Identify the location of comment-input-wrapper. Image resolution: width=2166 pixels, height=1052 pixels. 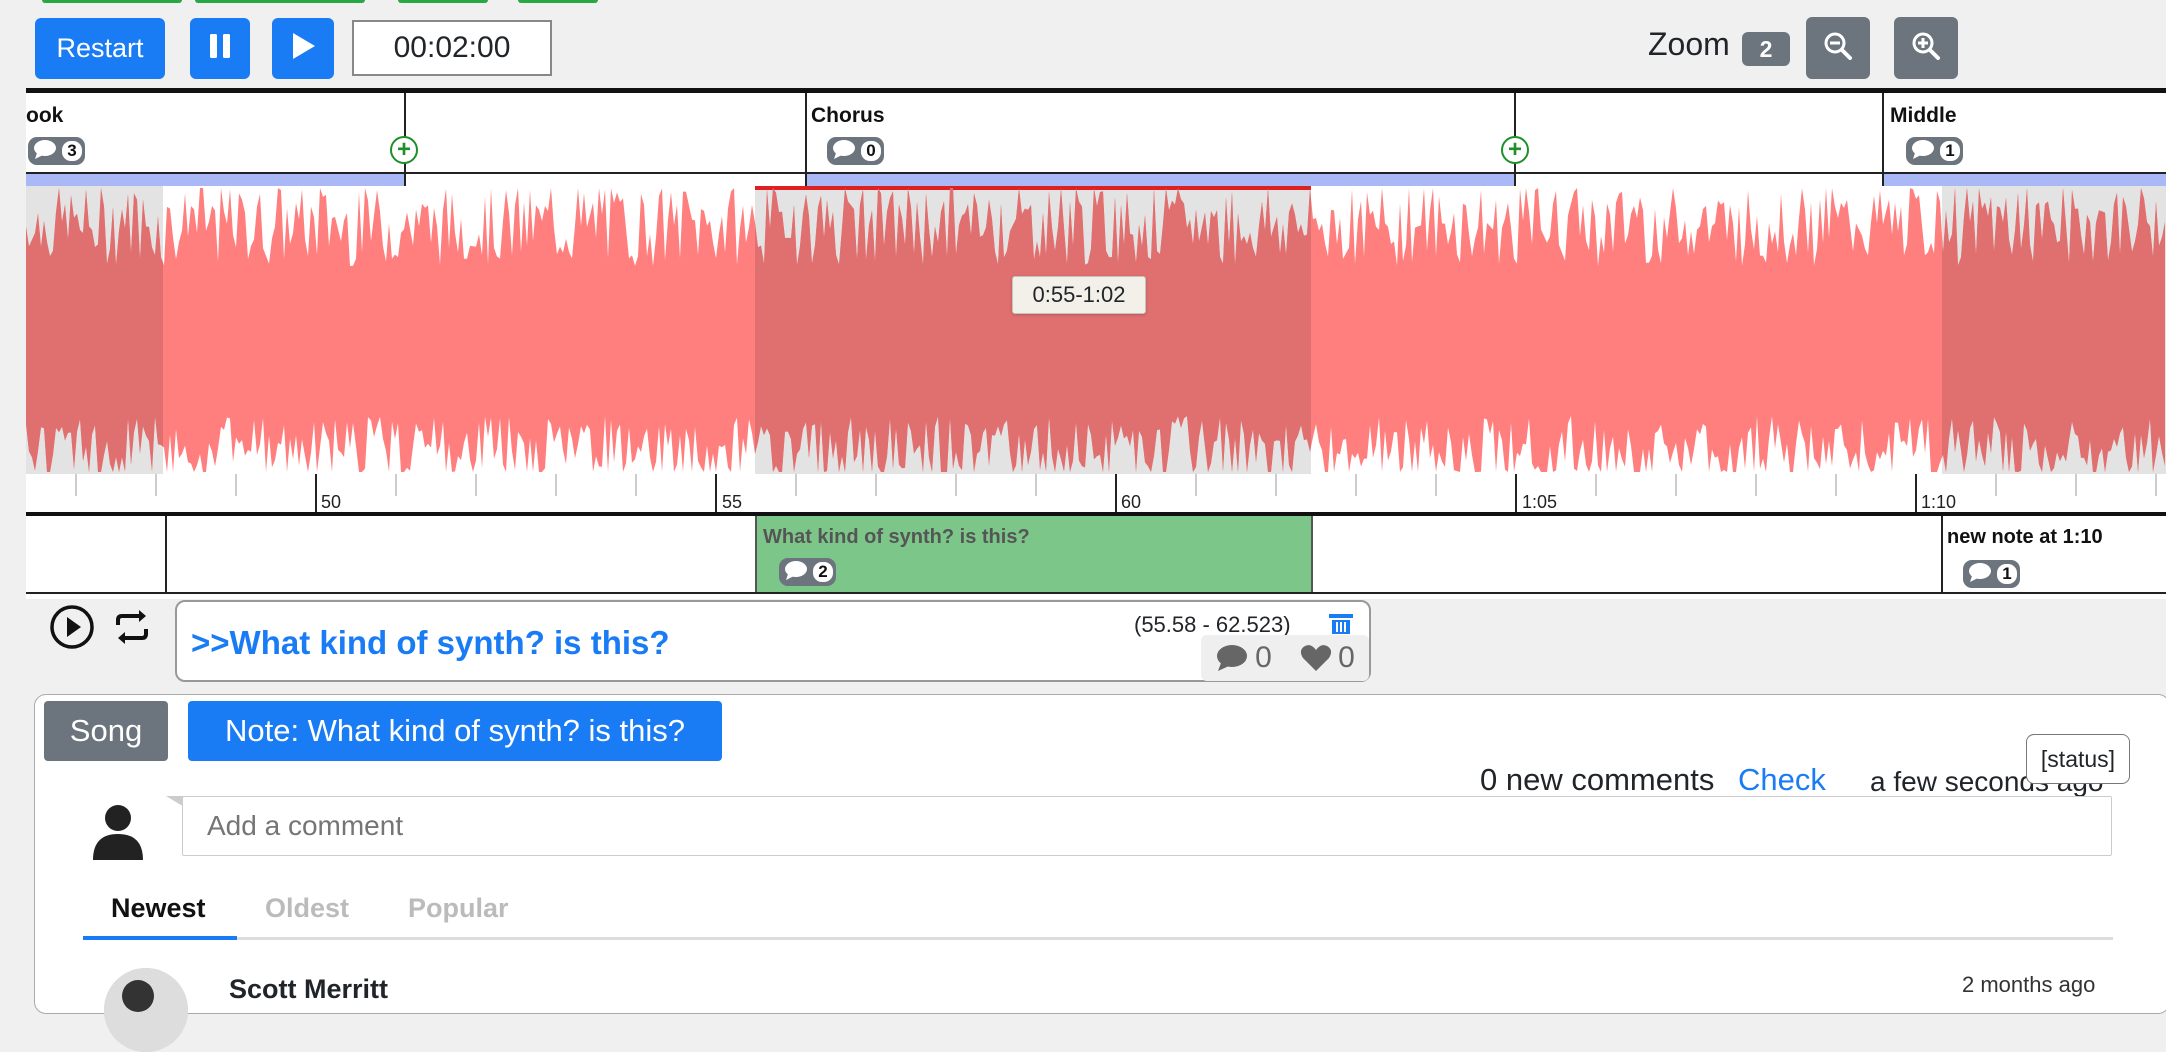
(1140, 826).